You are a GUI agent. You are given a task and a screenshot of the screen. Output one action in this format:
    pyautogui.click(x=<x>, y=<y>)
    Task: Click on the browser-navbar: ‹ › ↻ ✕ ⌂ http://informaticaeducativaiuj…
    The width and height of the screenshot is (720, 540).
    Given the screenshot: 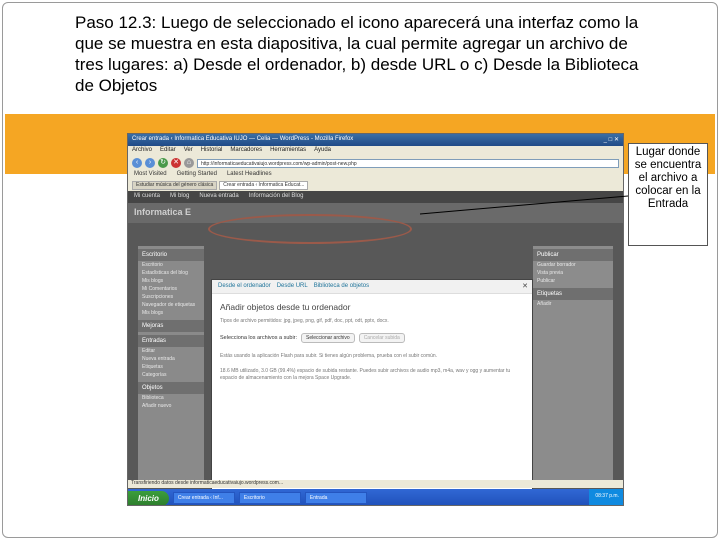 What is the action you would take?
    pyautogui.click(x=375, y=163)
    